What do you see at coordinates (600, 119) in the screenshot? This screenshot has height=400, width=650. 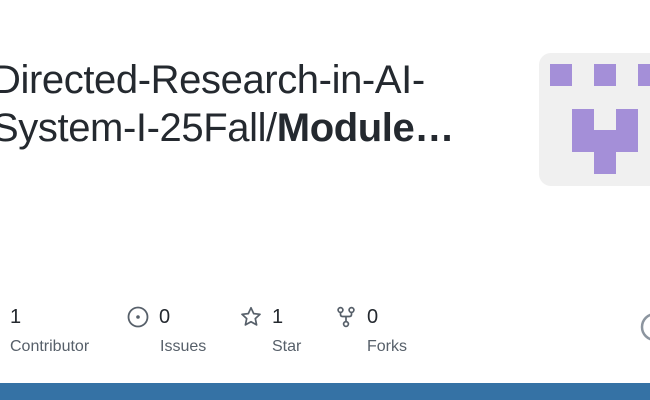 I see `identicon-image` at bounding box center [600, 119].